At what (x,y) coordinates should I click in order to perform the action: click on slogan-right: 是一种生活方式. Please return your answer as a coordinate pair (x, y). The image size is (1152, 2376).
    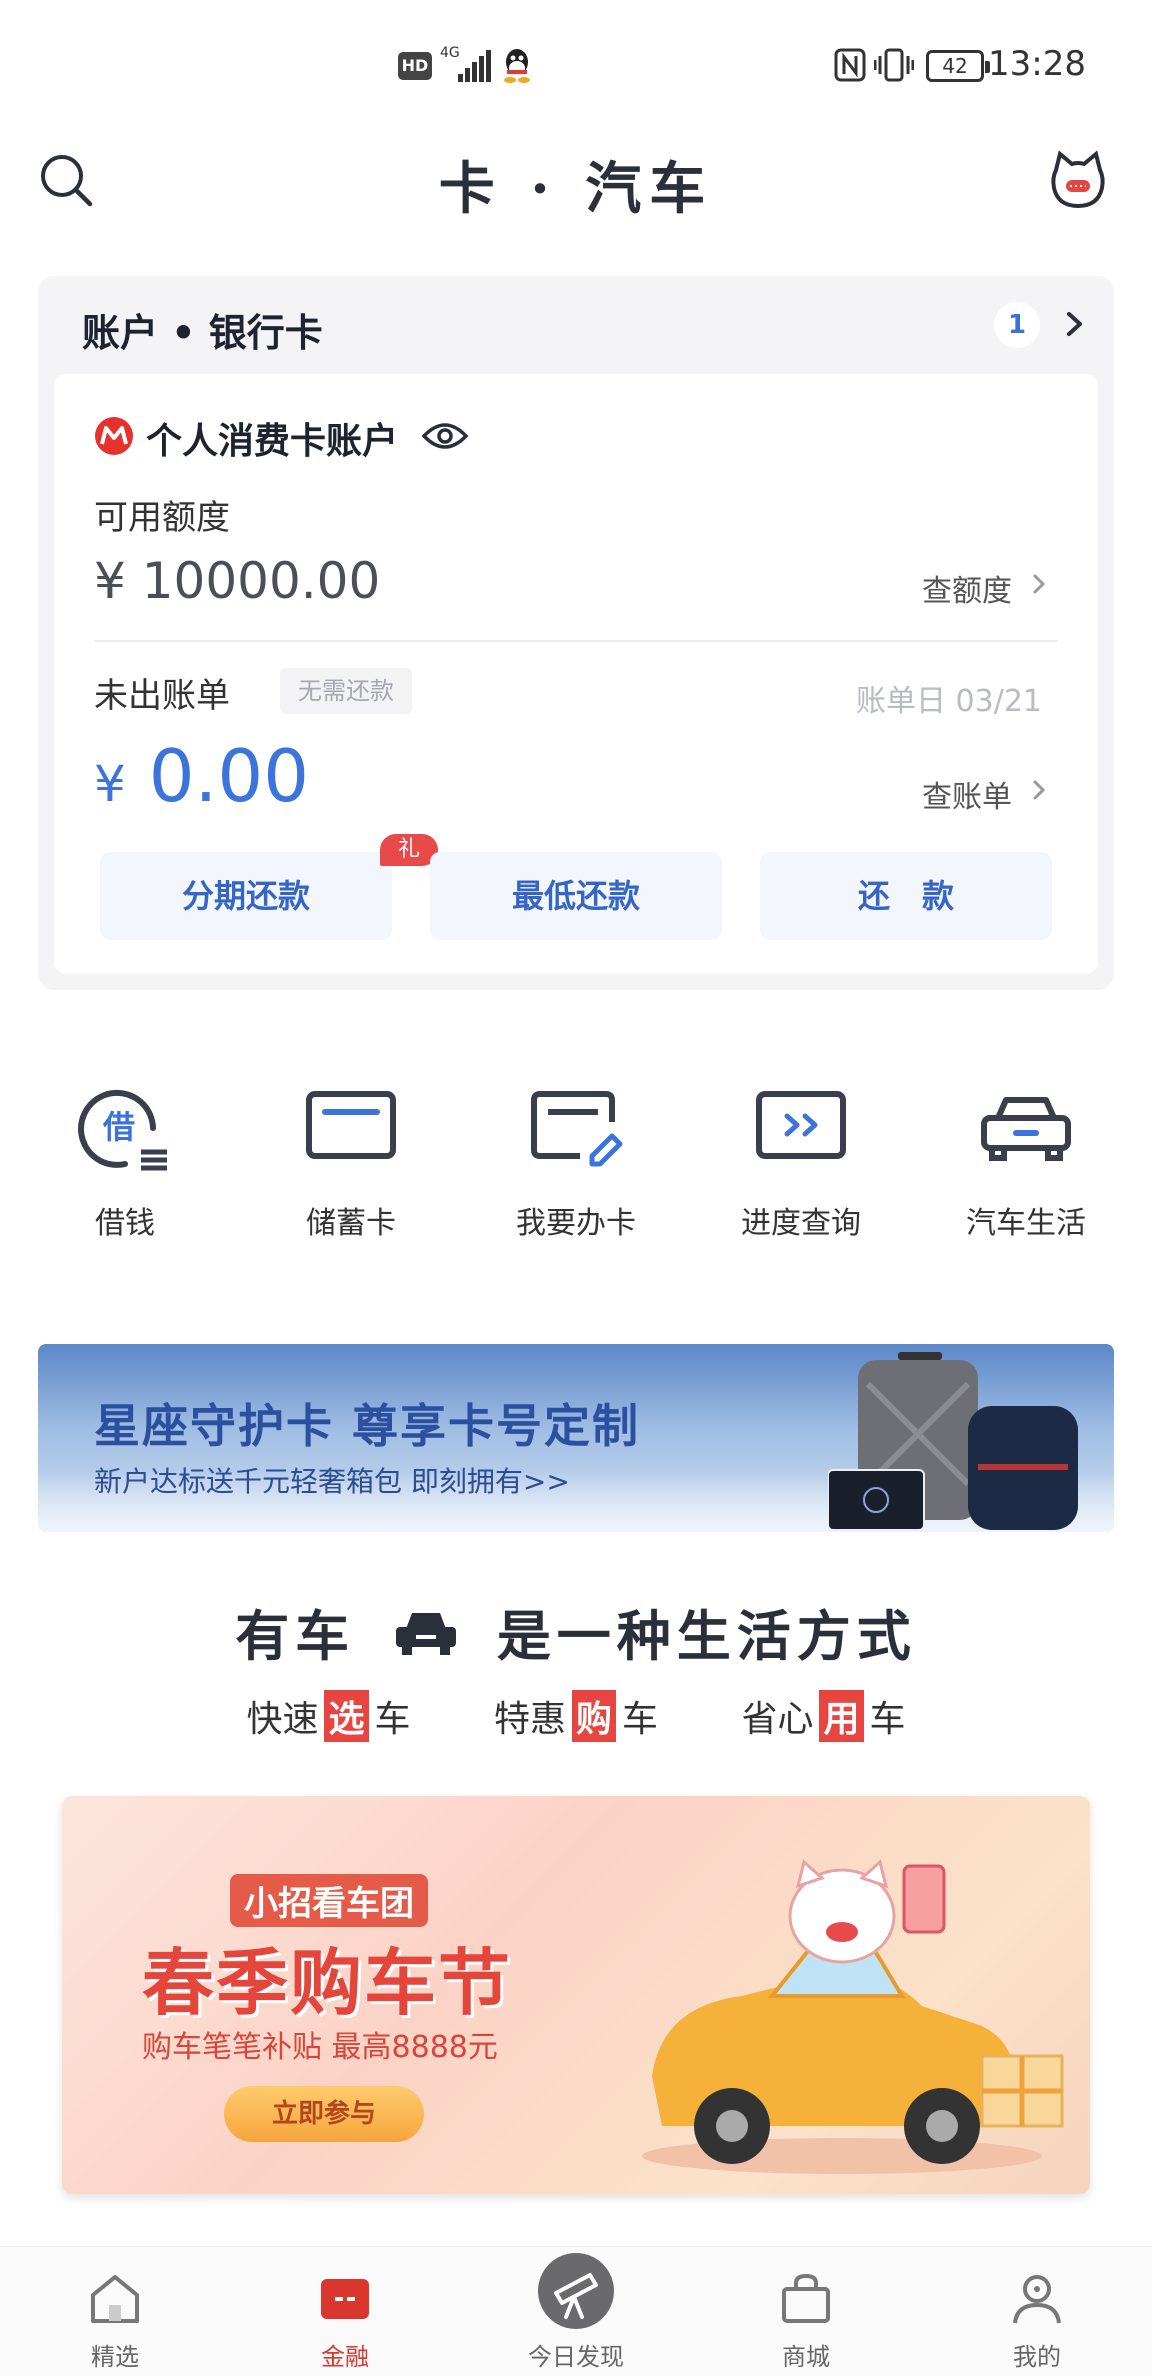
    Looking at the image, I should click on (706, 1636).